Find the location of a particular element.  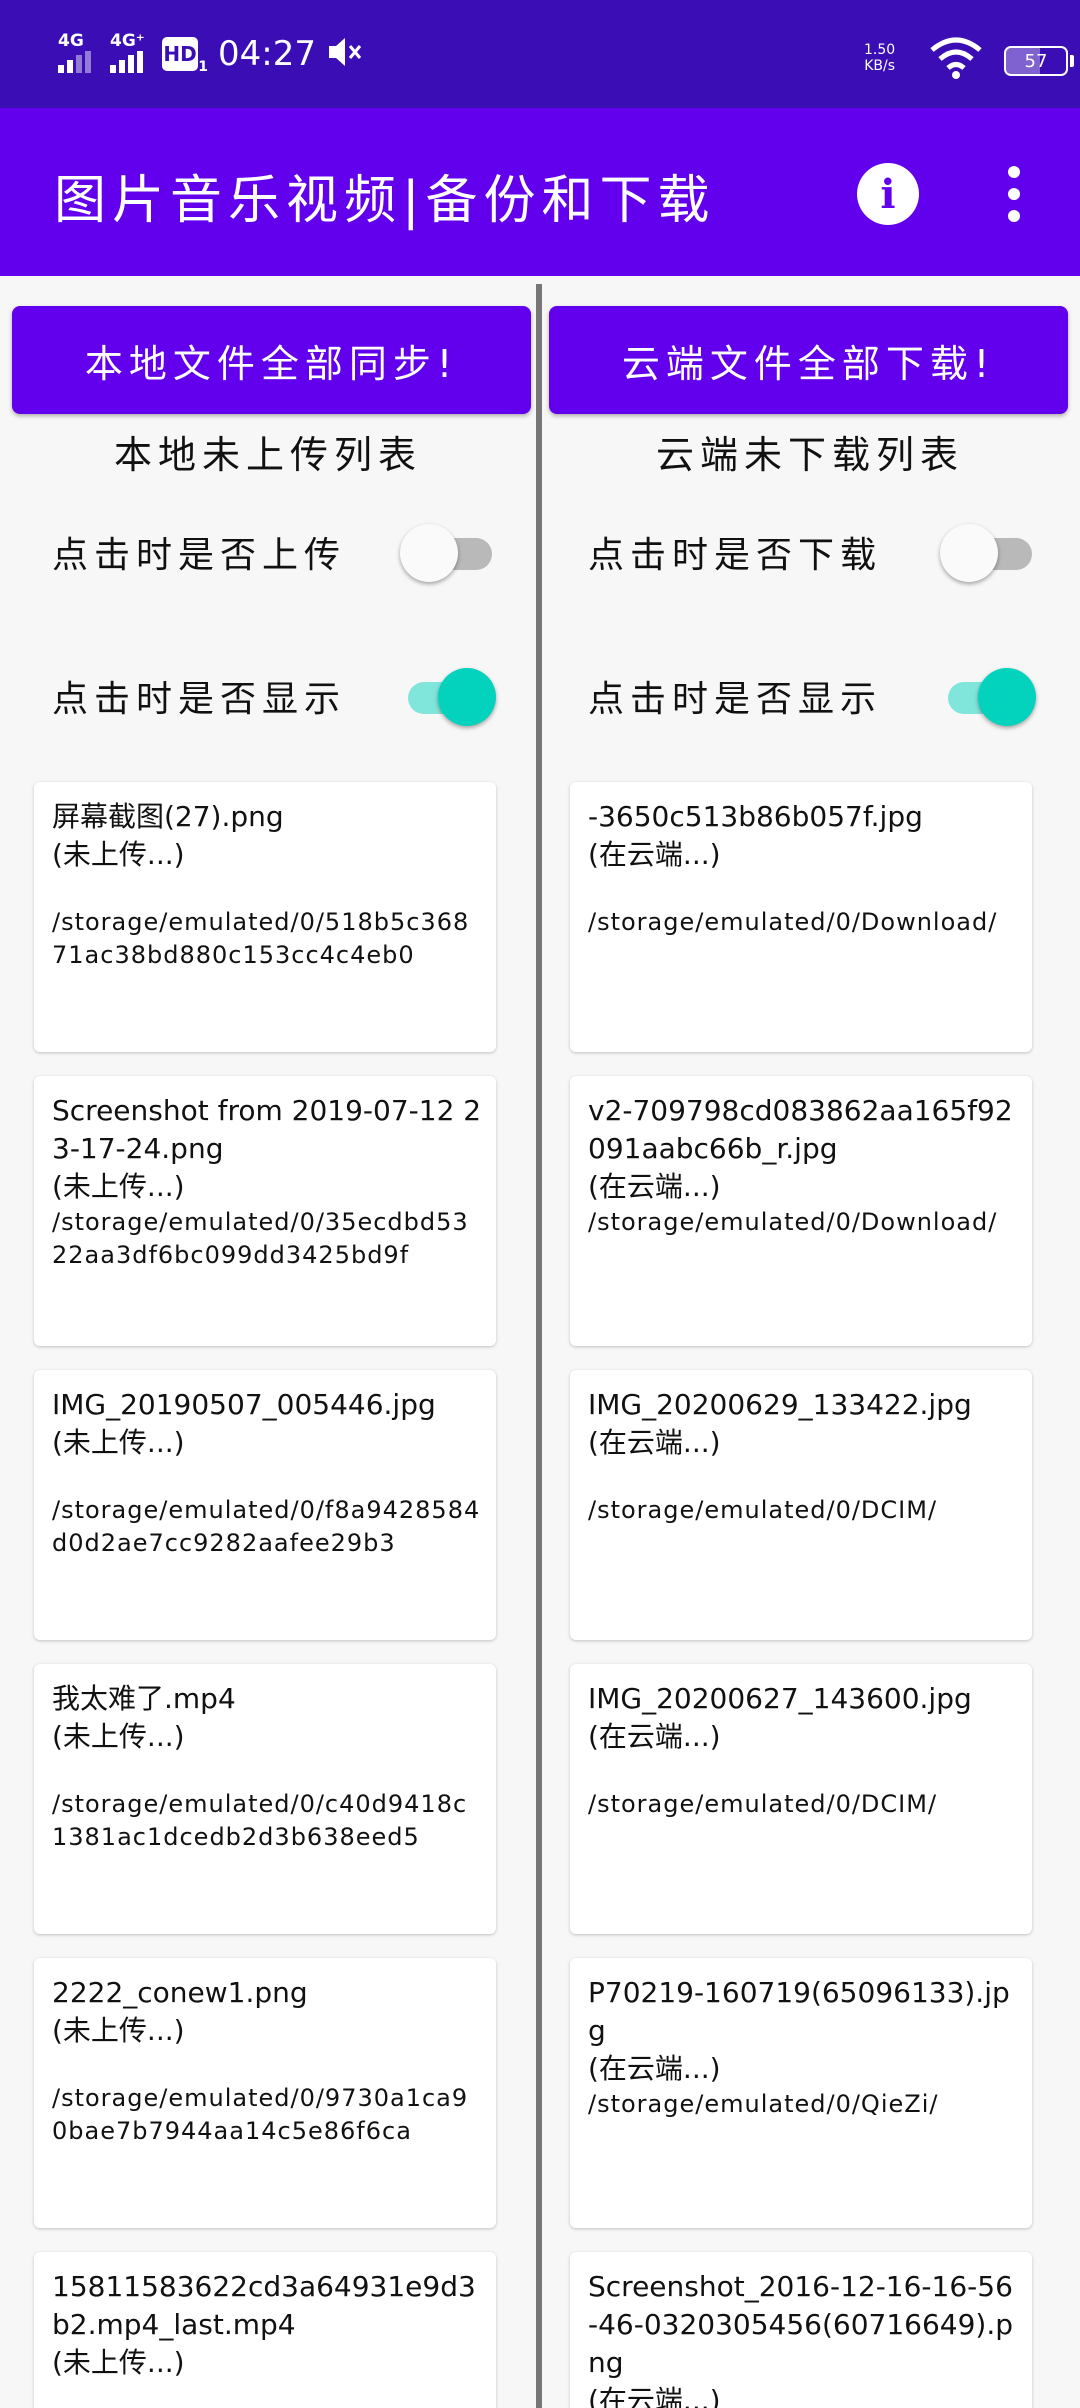

network-speed: 1.50 KB/s is located at coordinates (879, 58).